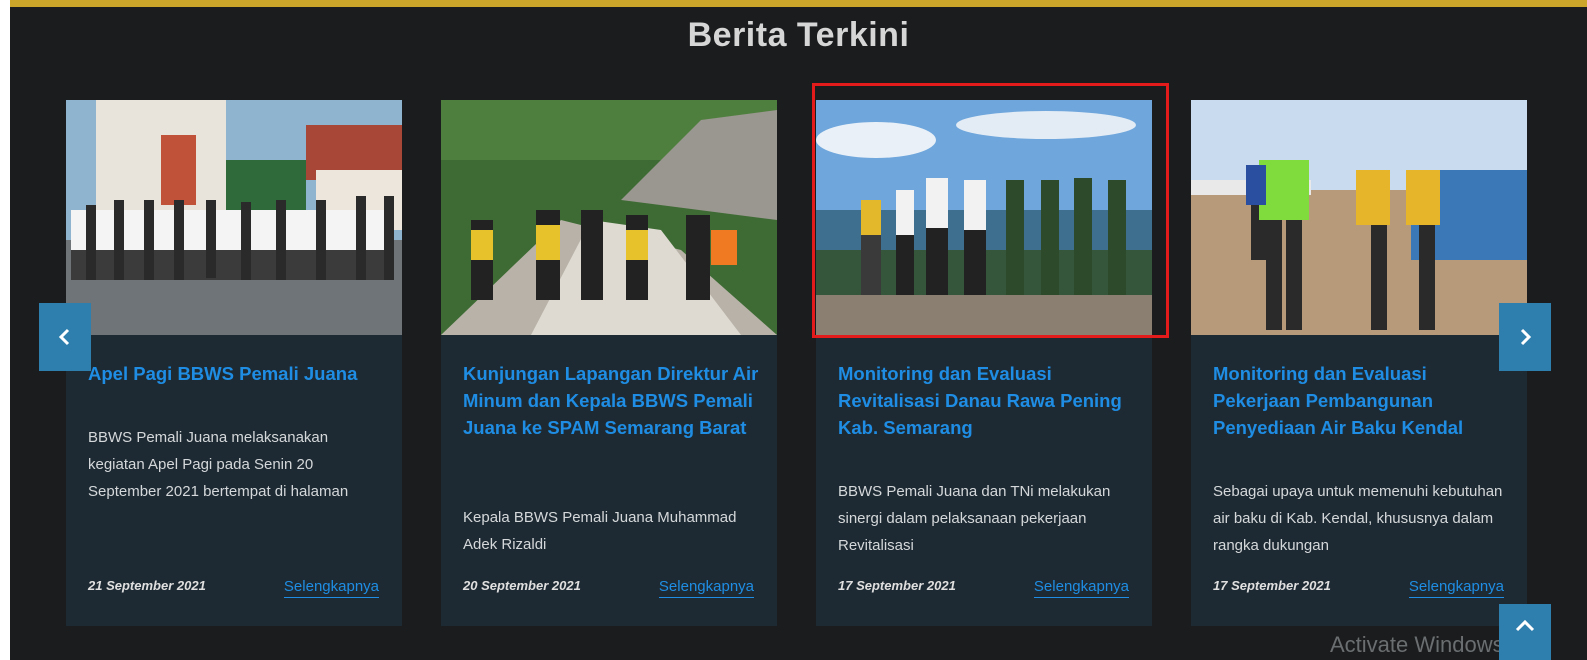  Describe the element at coordinates (897, 585) in the screenshot. I see `news-date-3: 17 September 2021` at that location.